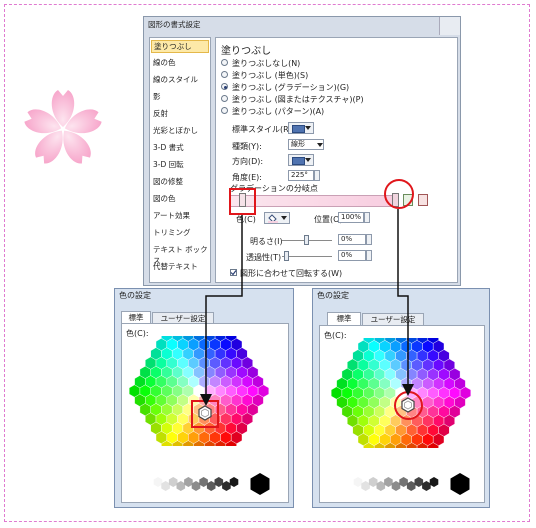 Image resolution: width=536 pixels, height=528 pixels. I want to click on nav-item-line-color: 線の色, so click(164, 62).